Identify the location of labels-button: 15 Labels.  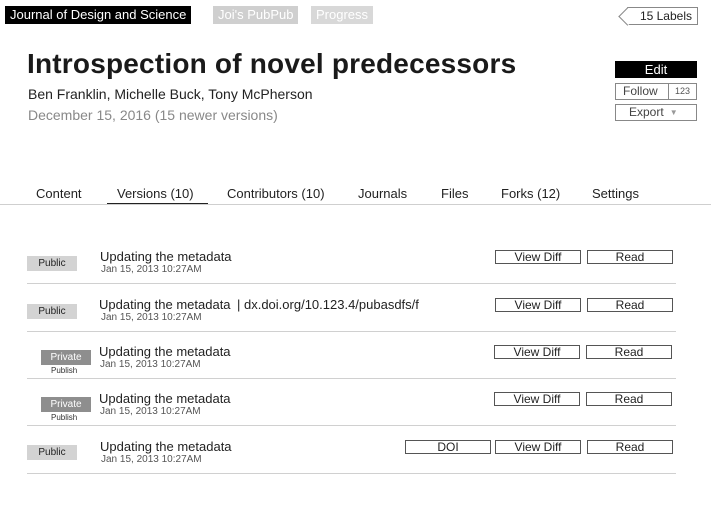
(662, 16).